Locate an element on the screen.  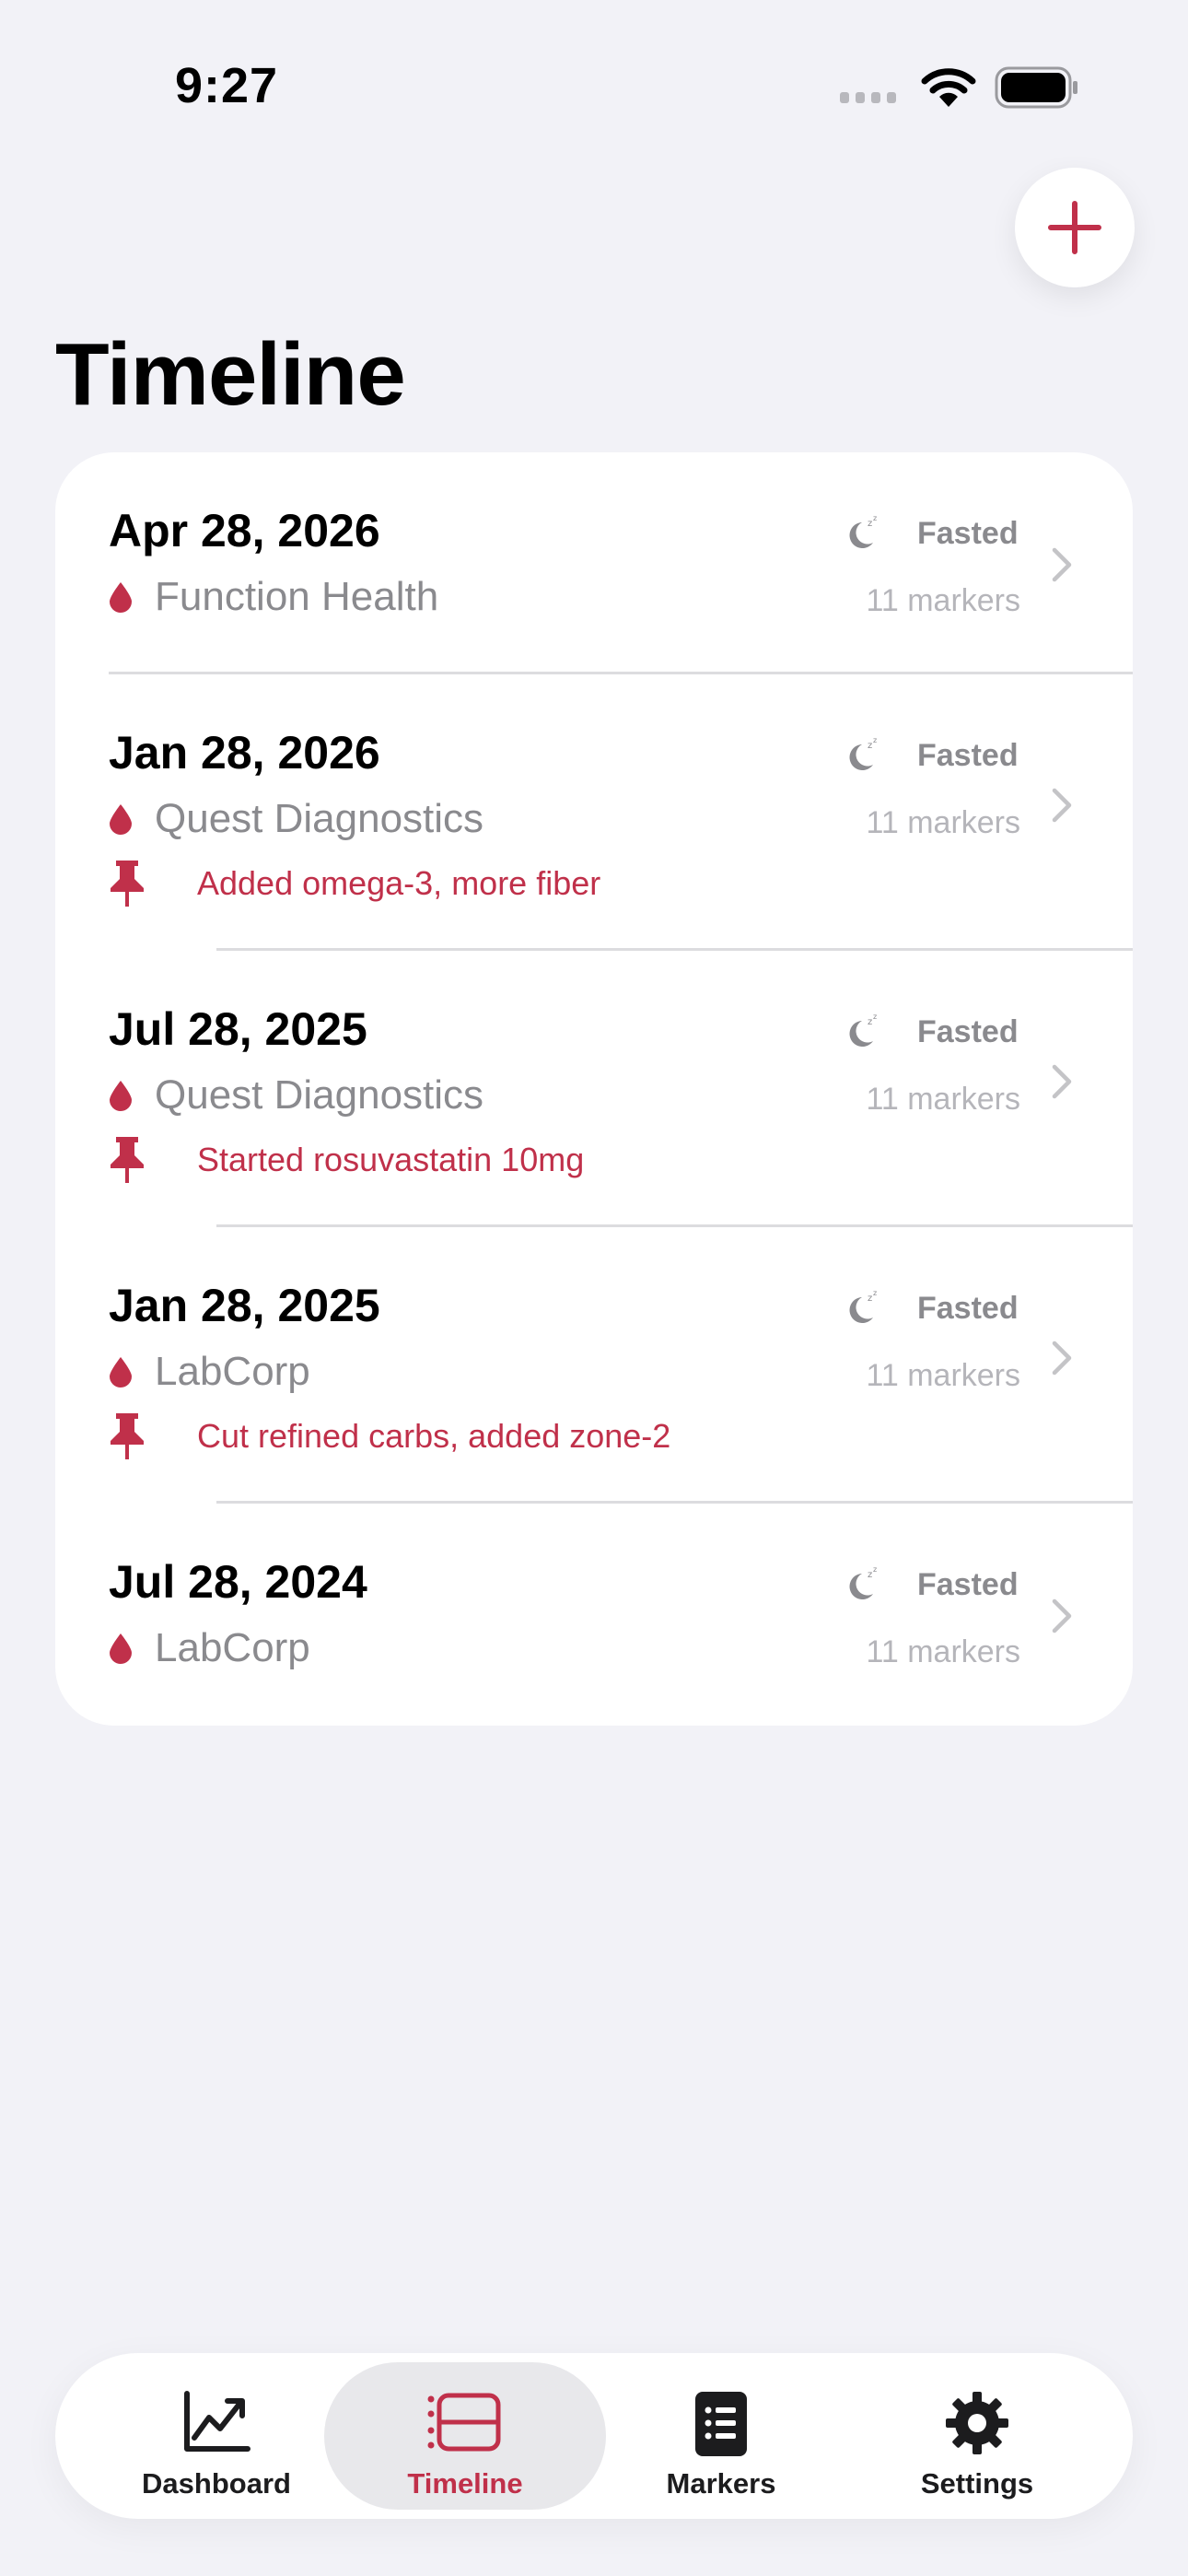
entry-note: Started rosuvastatin 10mg is located at coordinates (346, 1160).